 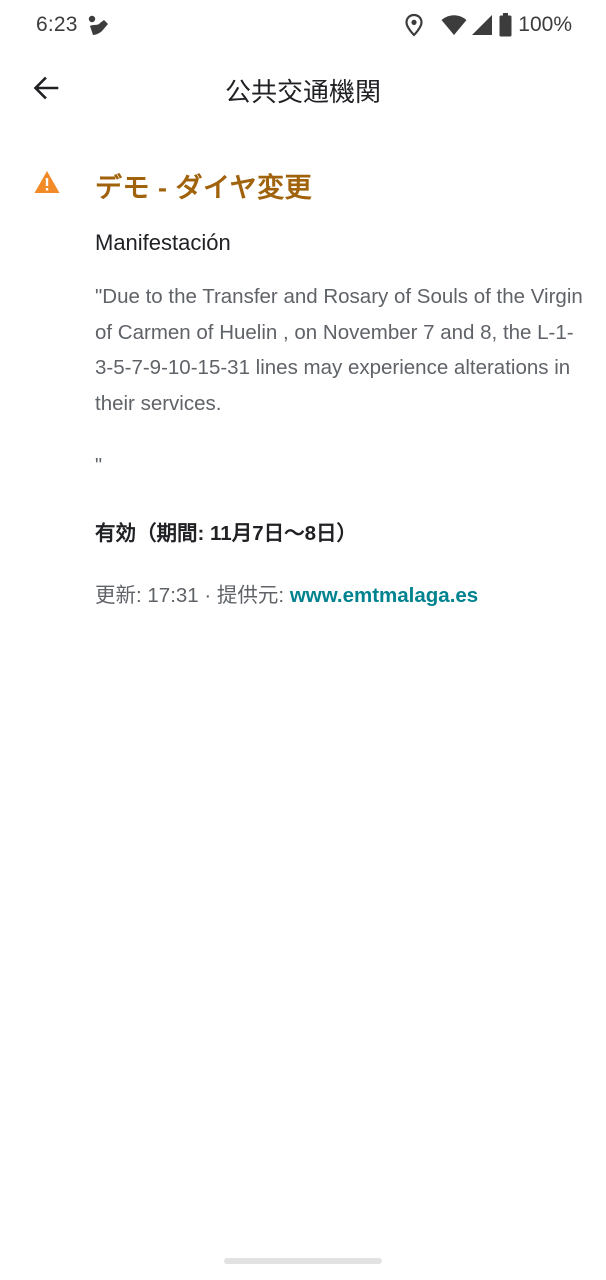 I want to click on provider-link: www.emtmalaga.es, so click(x=384, y=595).